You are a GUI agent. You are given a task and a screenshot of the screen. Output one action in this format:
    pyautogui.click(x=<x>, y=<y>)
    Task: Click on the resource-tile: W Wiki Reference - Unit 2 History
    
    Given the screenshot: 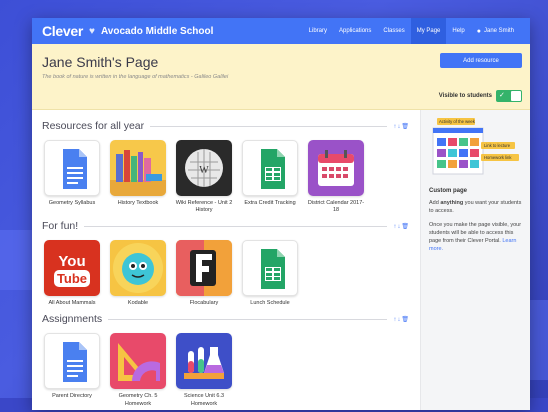 What is the action you would take?
    pyautogui.click(x=204, y=177)
    